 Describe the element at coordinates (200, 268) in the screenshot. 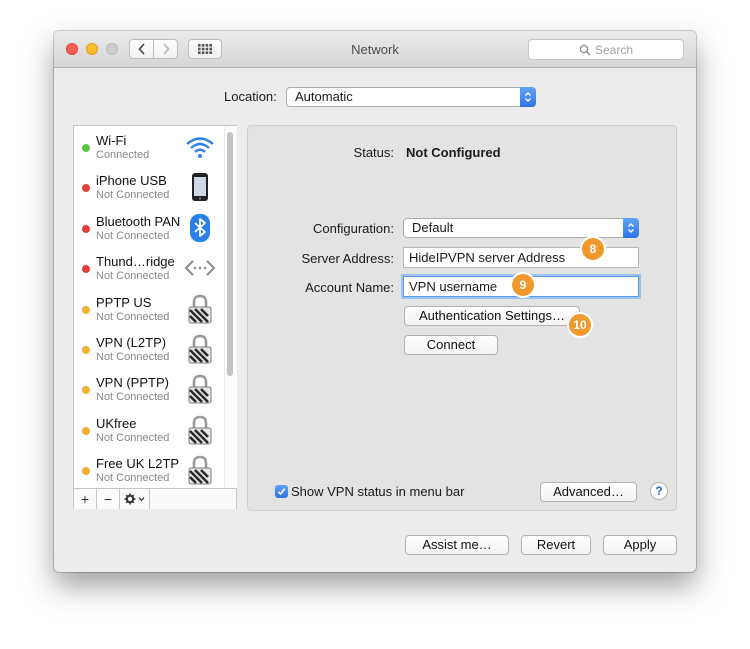

I see `thunderbolt-bridge-icon` at that location.